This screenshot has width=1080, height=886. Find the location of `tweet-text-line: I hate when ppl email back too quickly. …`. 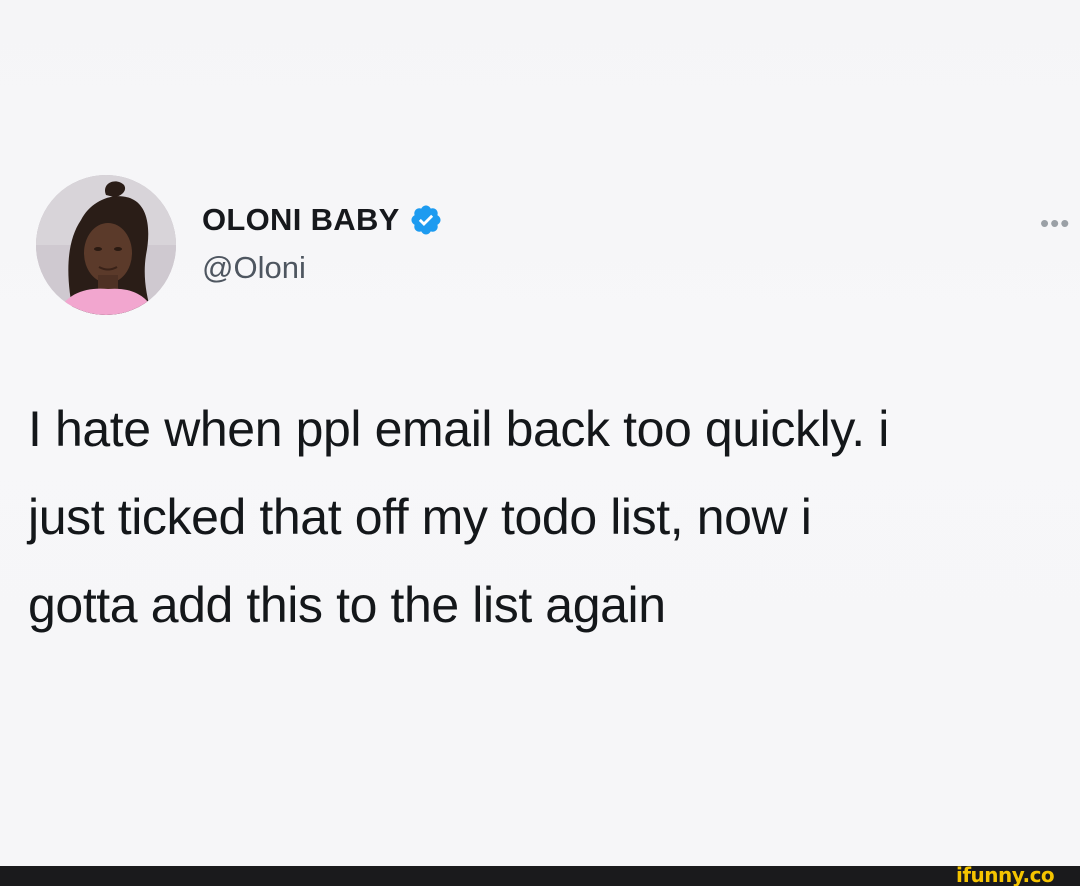

tweet-text-line: I hate when ppl email back too quickly. … is located at coordinates (458, 429).